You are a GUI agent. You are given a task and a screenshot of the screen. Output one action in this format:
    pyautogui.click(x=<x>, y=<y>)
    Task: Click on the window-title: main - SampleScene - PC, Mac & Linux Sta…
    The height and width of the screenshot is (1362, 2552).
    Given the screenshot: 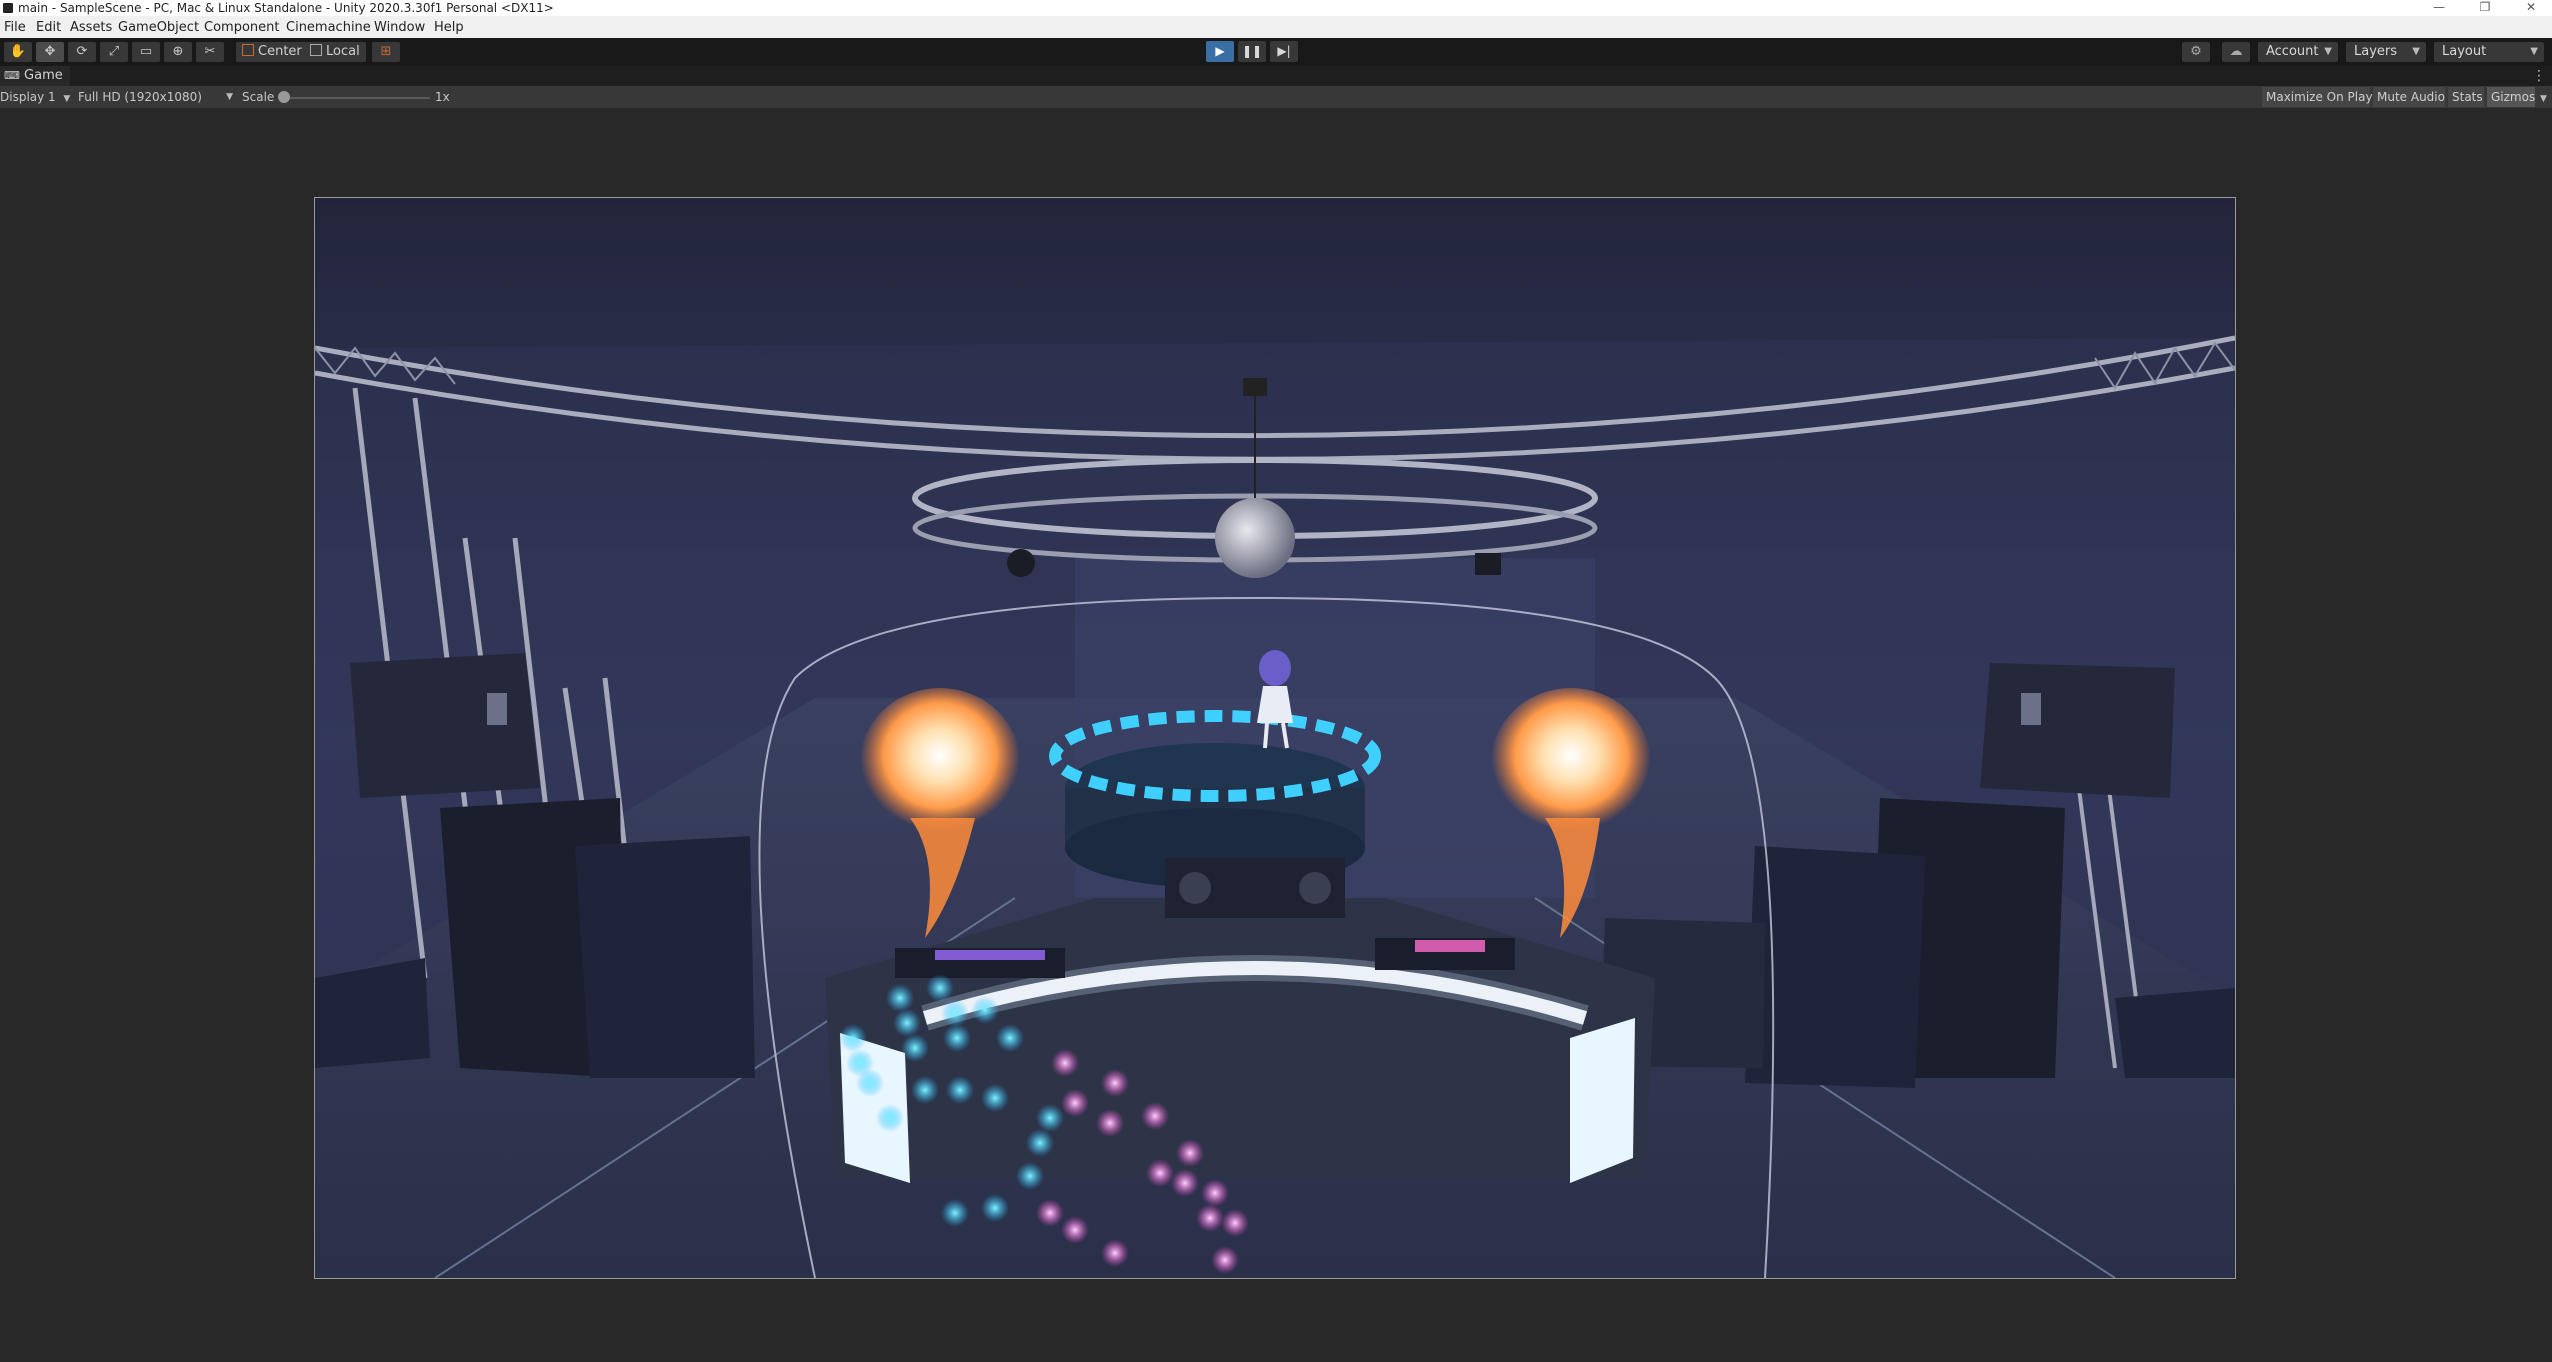 What is the action you would take?
    pyautogui.click(x=286, y=8)
    